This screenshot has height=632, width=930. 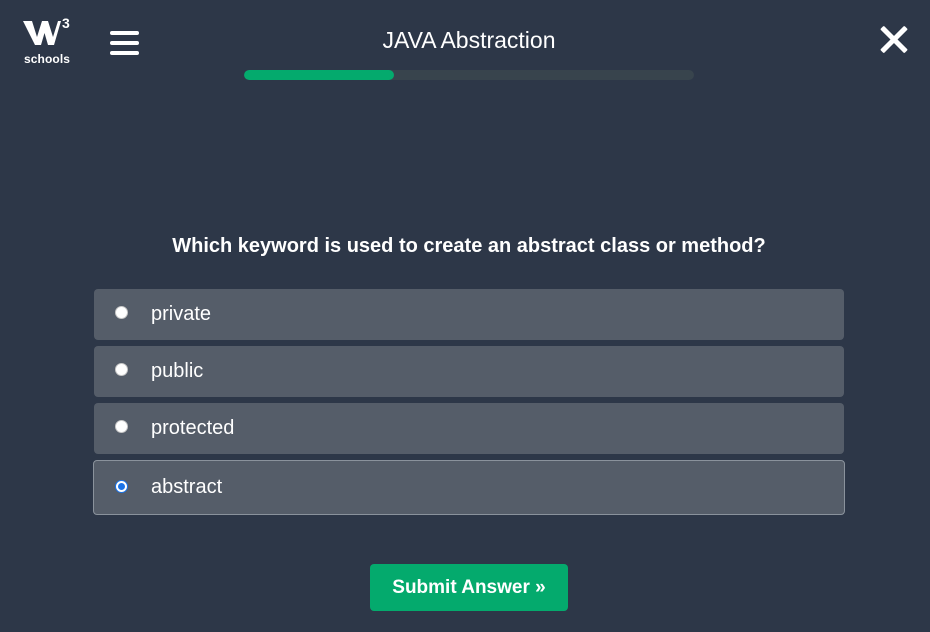 What do you see at coordinates (469, 371) in the screenshot?
I see `answer-option-public: public` at bounding box center [469, 371].